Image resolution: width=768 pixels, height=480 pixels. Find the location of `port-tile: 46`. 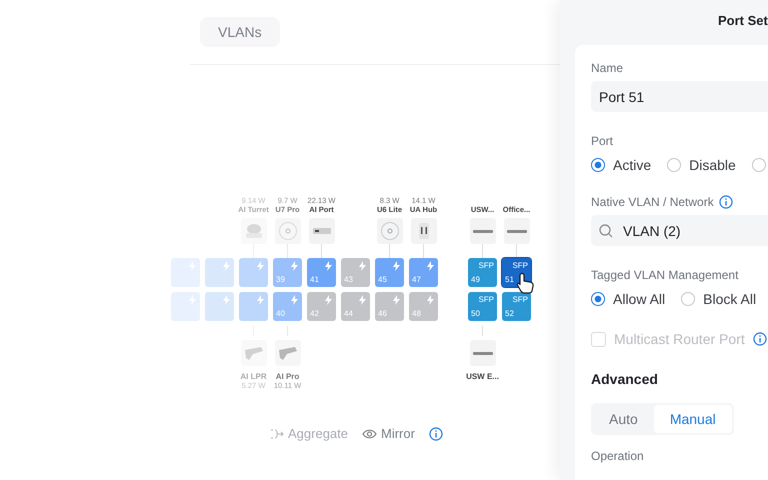

port-tile: 46 is located at coordinates (389, 306).